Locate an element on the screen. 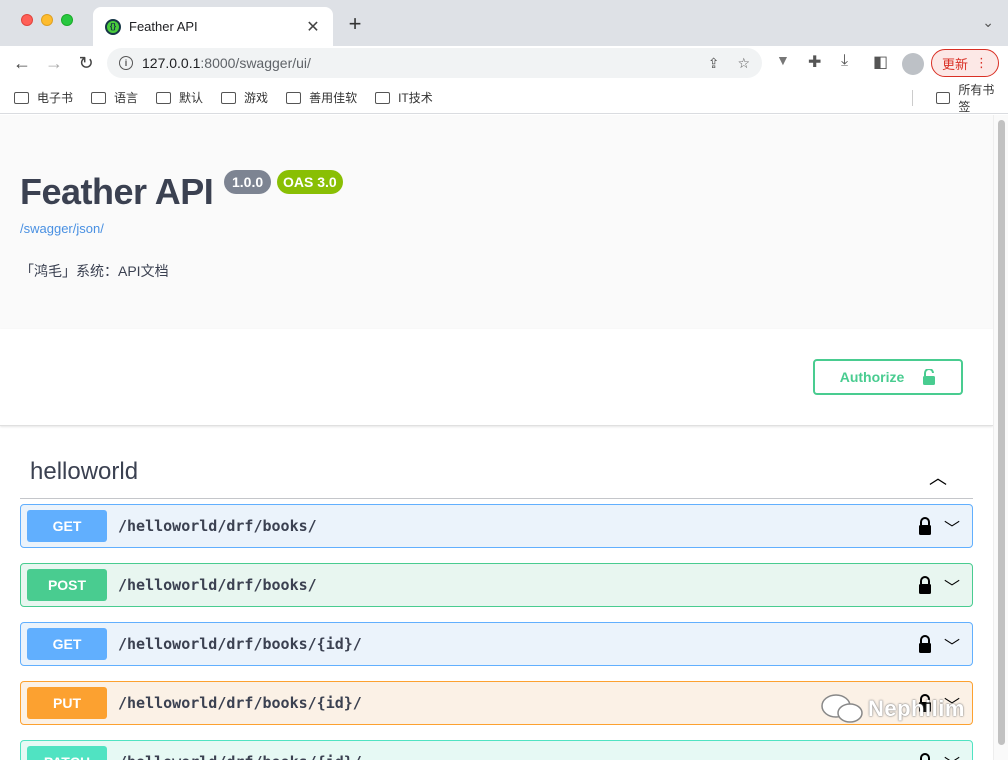  watermark: Nephilim is located at coordinates (892, 709).